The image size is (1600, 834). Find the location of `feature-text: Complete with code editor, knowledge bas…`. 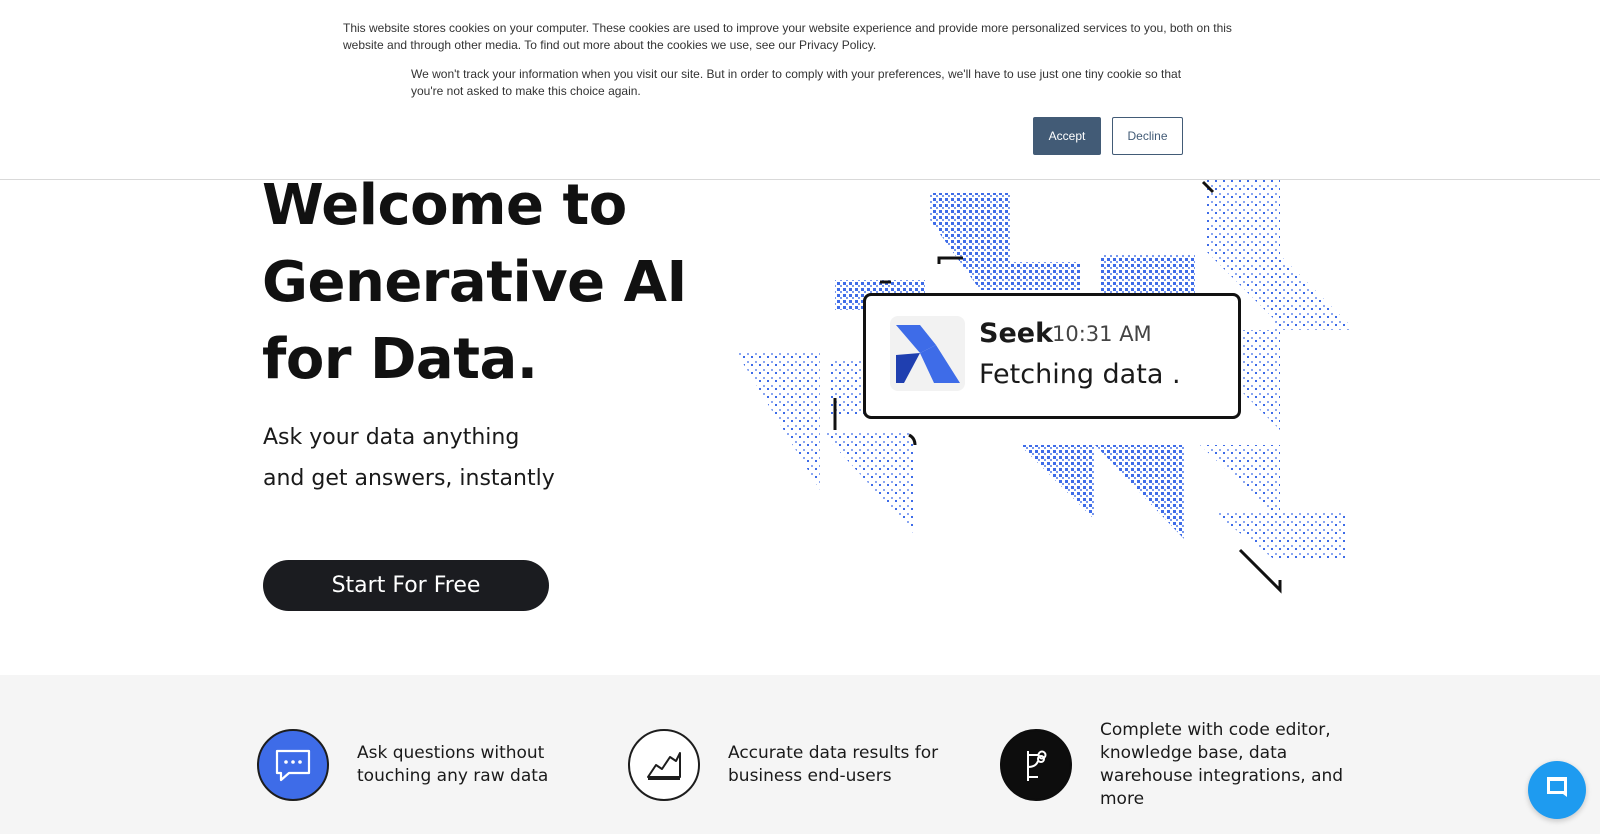

feature-text: Complete with code editor, knowledge bas… is located at coordinates (1222, 764).